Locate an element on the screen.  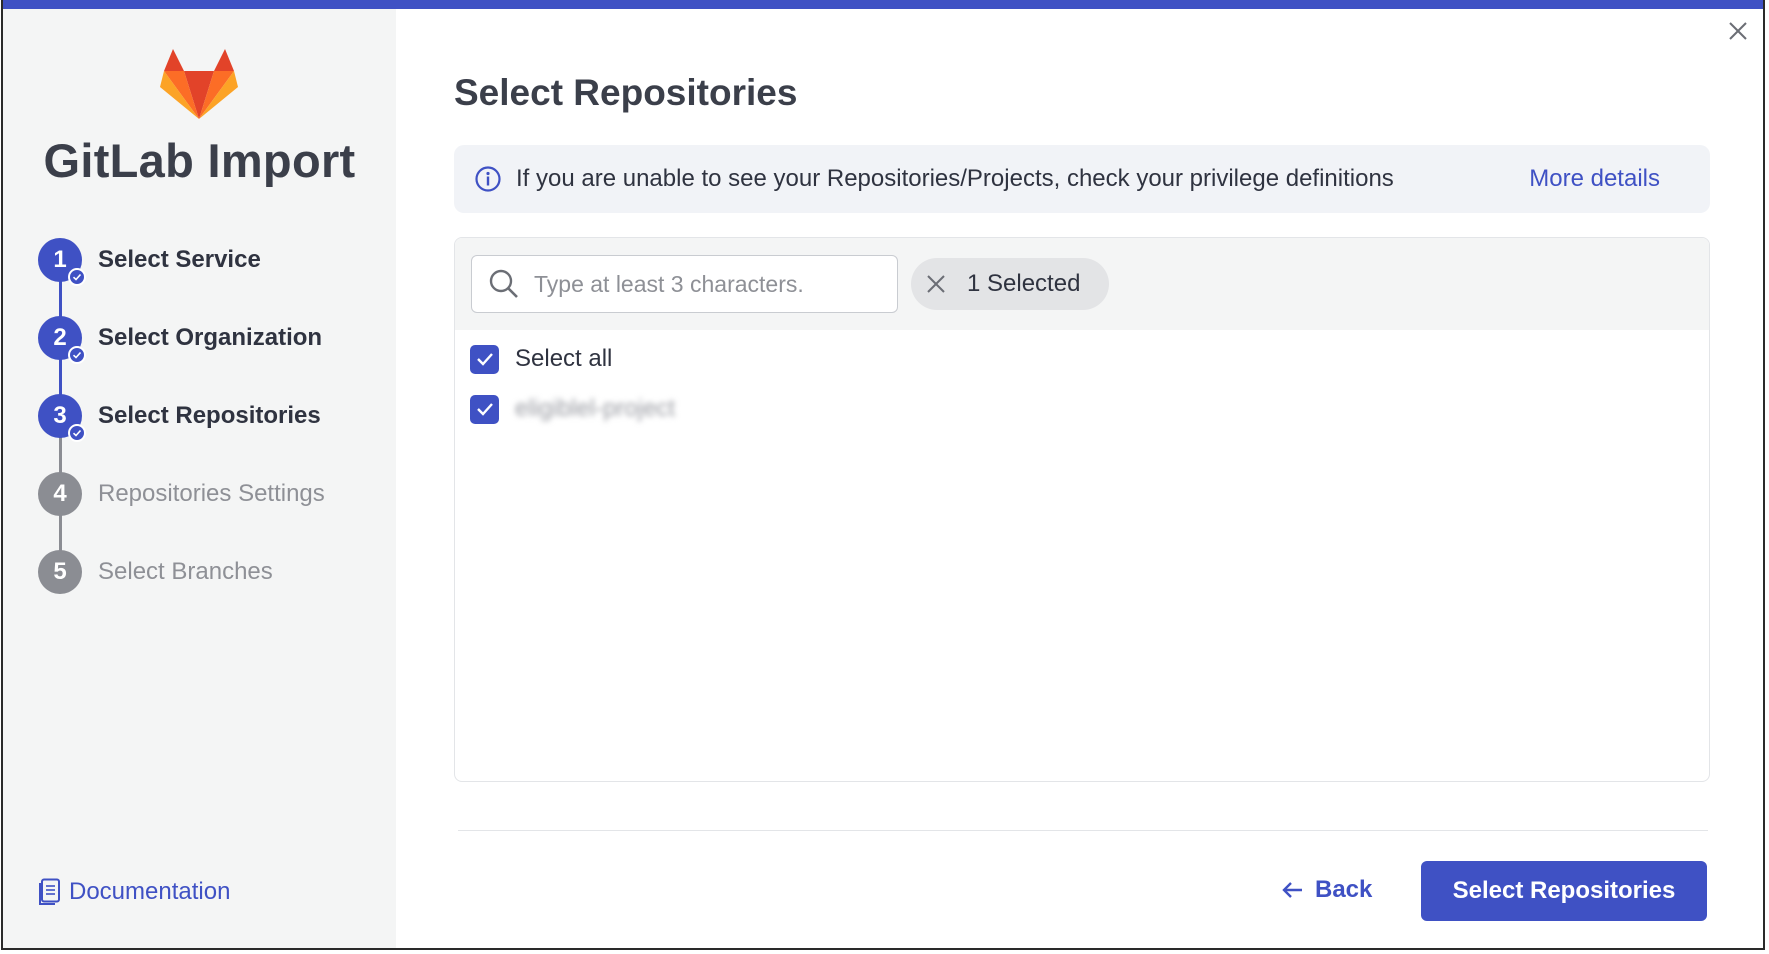
step-number-badge: 3 is located at coordinates (62, 418).